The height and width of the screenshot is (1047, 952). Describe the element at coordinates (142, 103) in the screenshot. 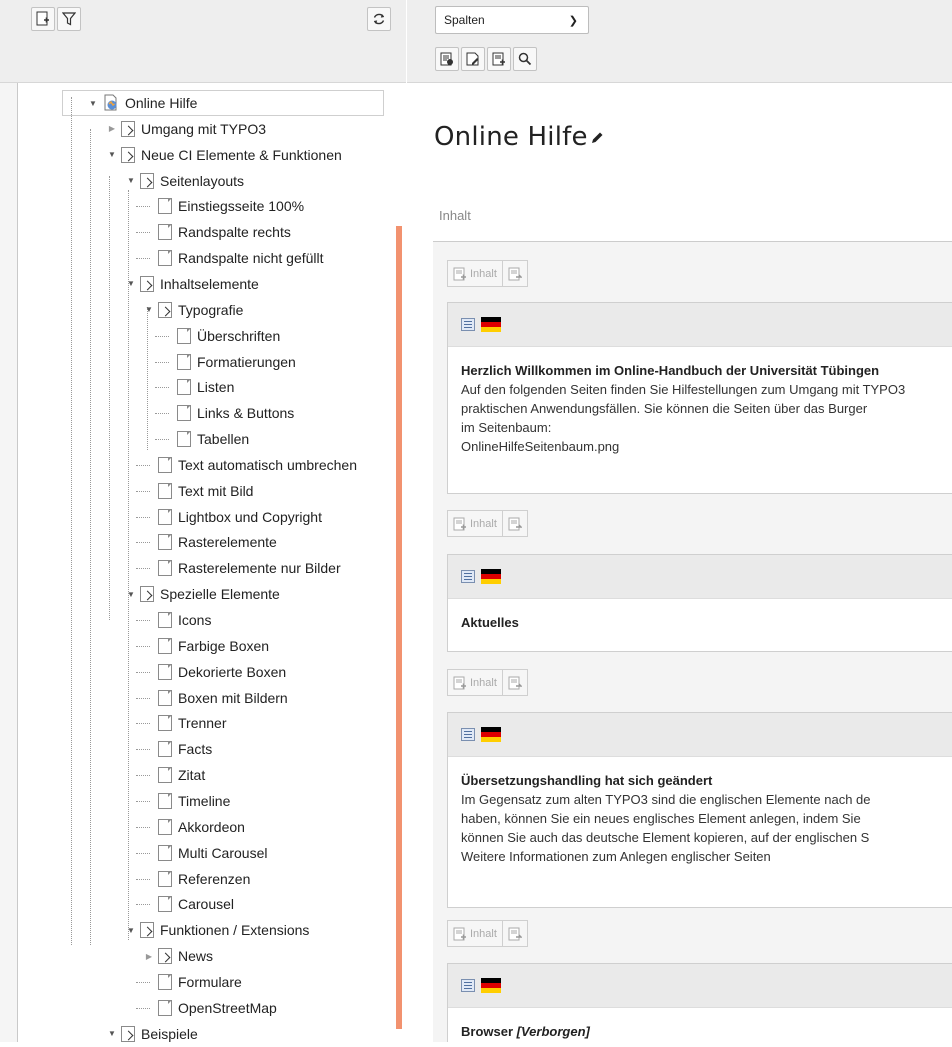

I see `tree-item: ▼ Online Hilfe` at that location.